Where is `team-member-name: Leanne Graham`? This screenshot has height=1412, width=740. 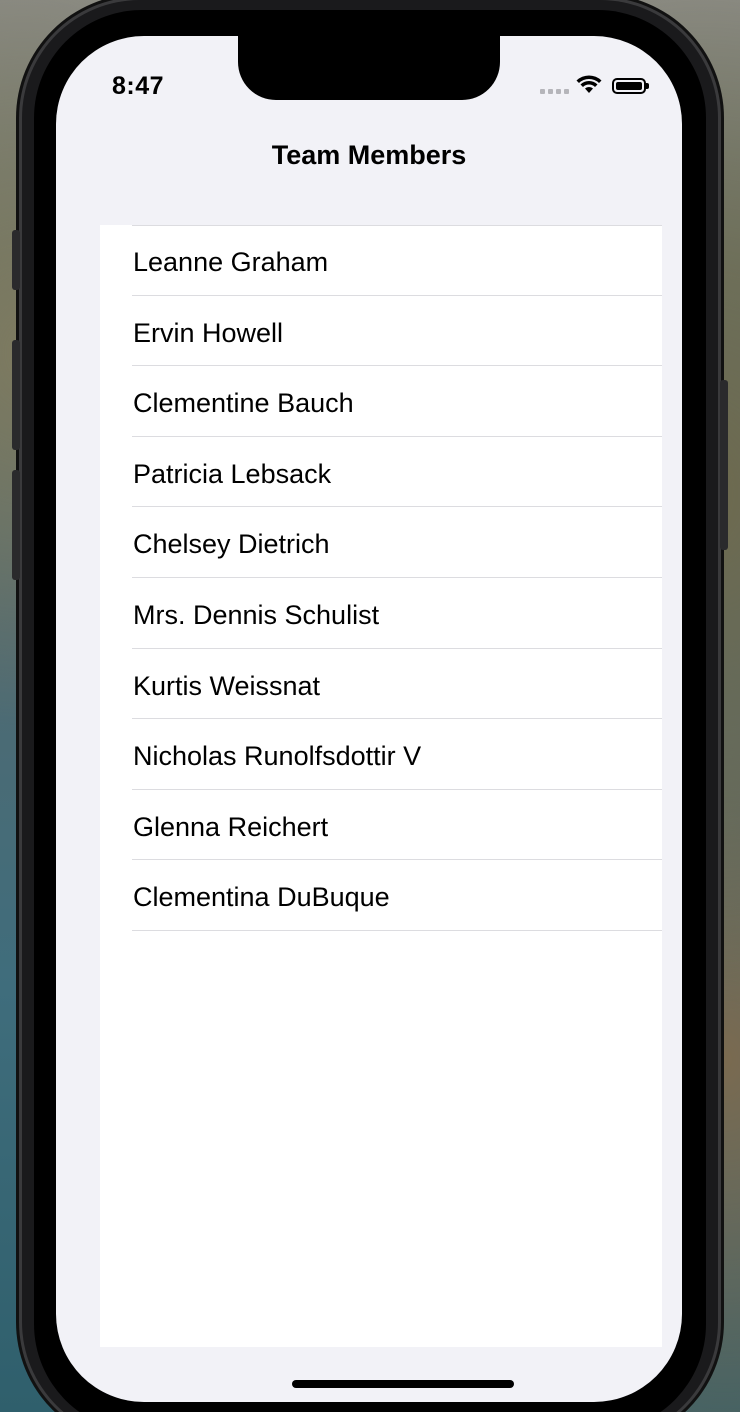
team-member-name: Leanne Graham is located at coordinates (231, 262).